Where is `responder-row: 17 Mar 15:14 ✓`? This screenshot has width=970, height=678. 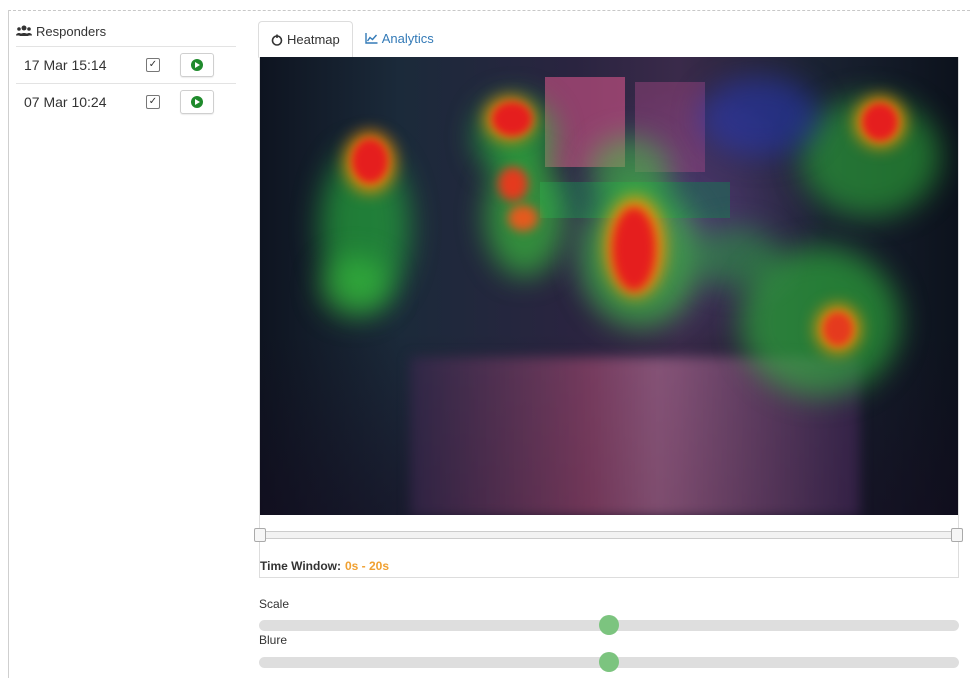
responder-row: 17 Mar 15:14 ✓ is located at coordinates (126, 65).